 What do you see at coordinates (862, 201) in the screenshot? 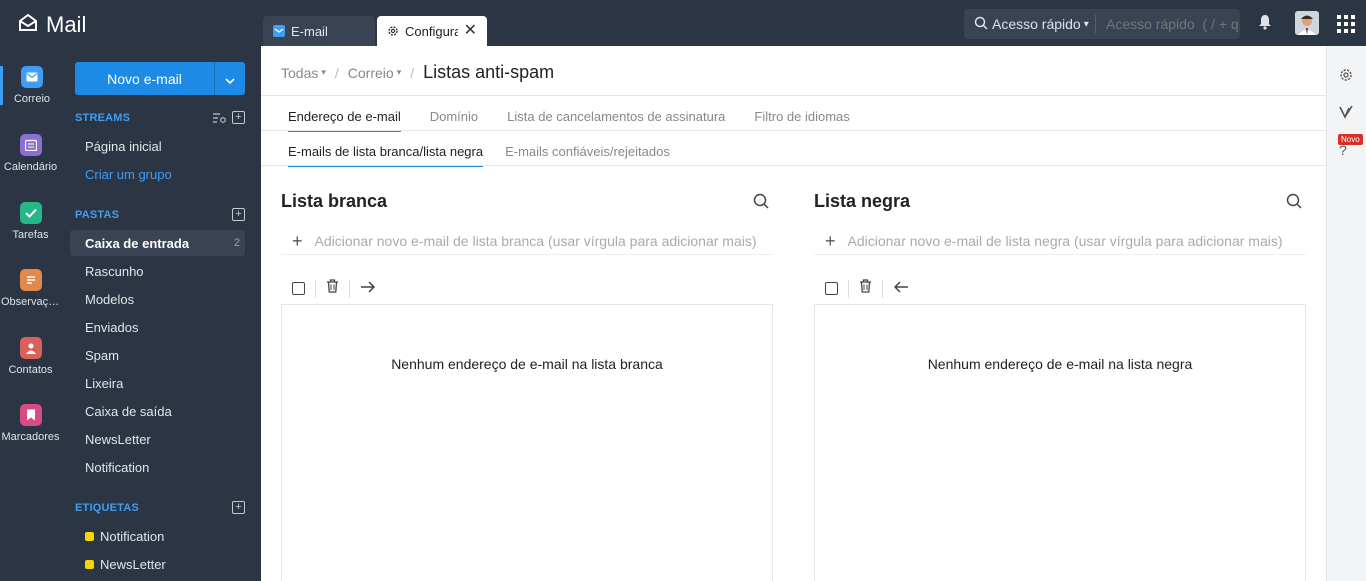
I see `blacklist-title: Lista negra` at bounding box center [862, 201].